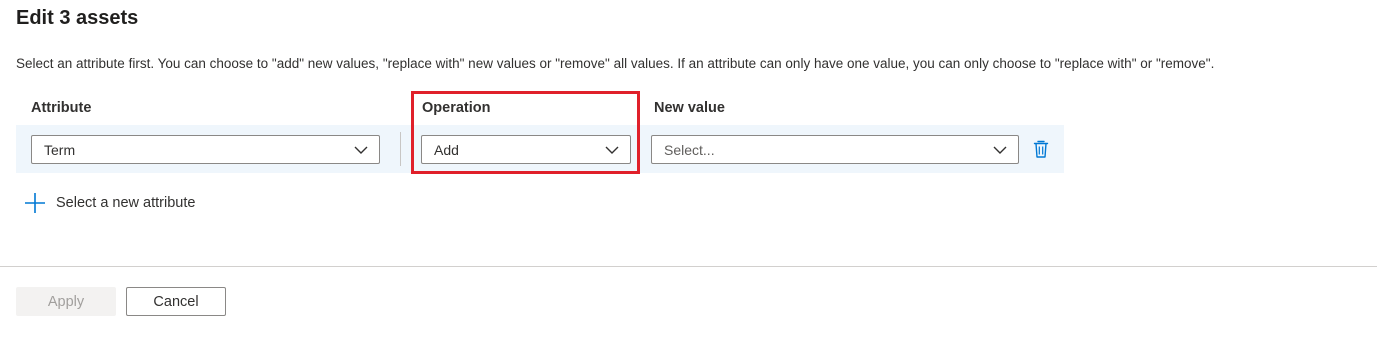 This screenshot has width=1377, height=348. What do you see at coordinates (61, 108) in the screenshot?
I see `attribute-column-header: Attribute` at bounding box center [61, 108].